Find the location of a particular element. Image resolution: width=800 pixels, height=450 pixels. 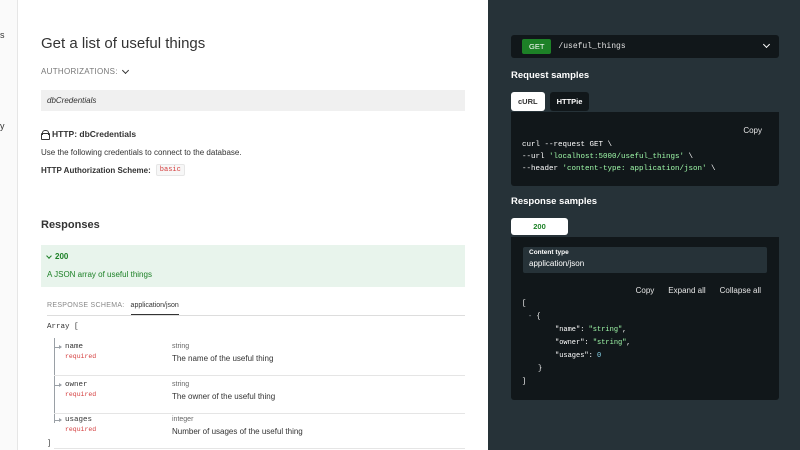

page-title: Get a list of useful things is located at coordinates (123, 43).